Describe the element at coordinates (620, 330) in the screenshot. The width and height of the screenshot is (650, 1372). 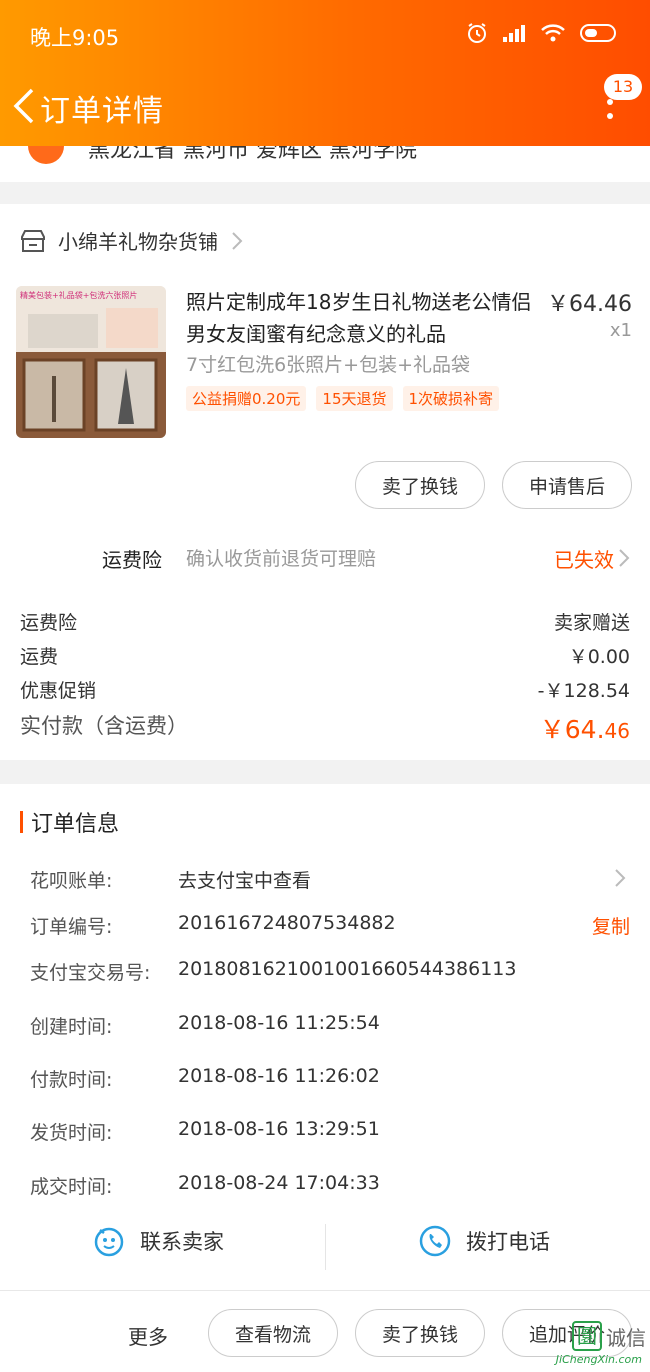
I see `product-quantity: x1` at that location.